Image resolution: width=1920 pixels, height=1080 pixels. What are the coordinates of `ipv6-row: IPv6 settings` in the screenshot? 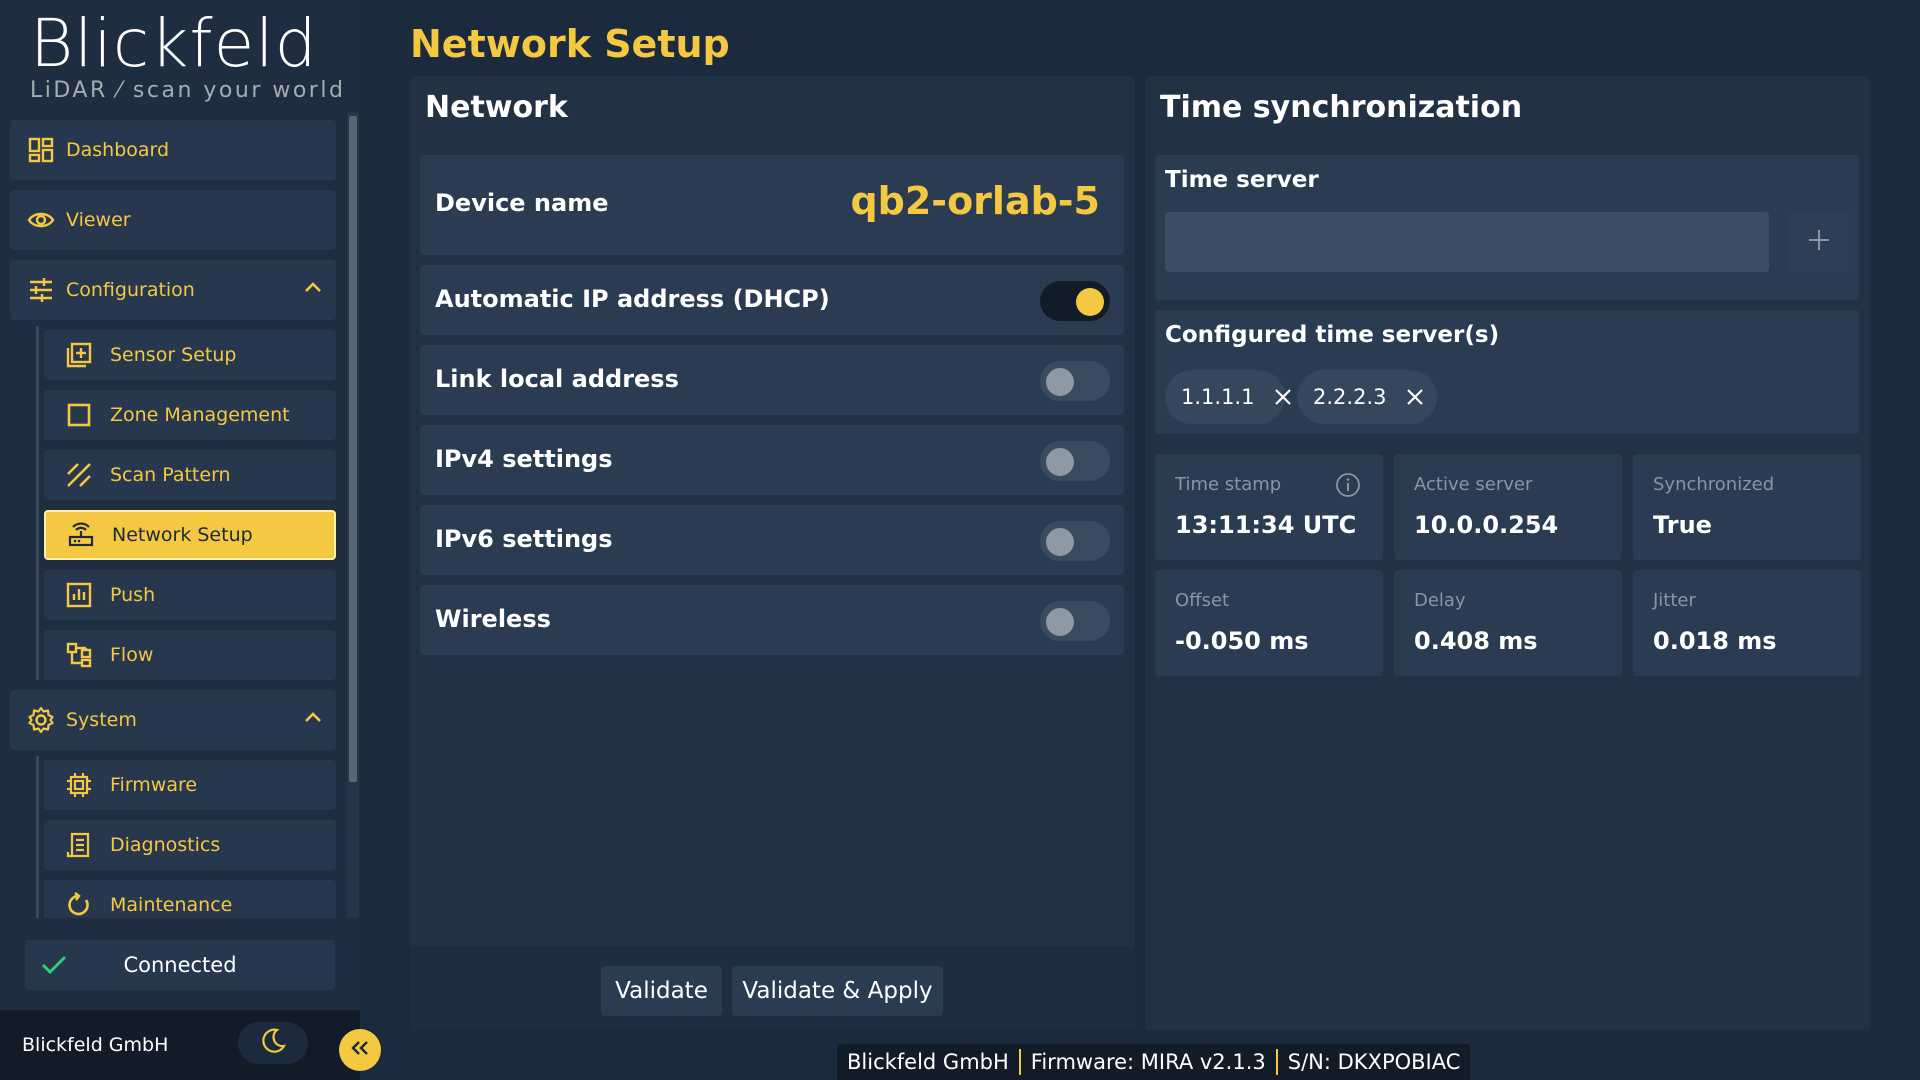 It's located at (772, 540).